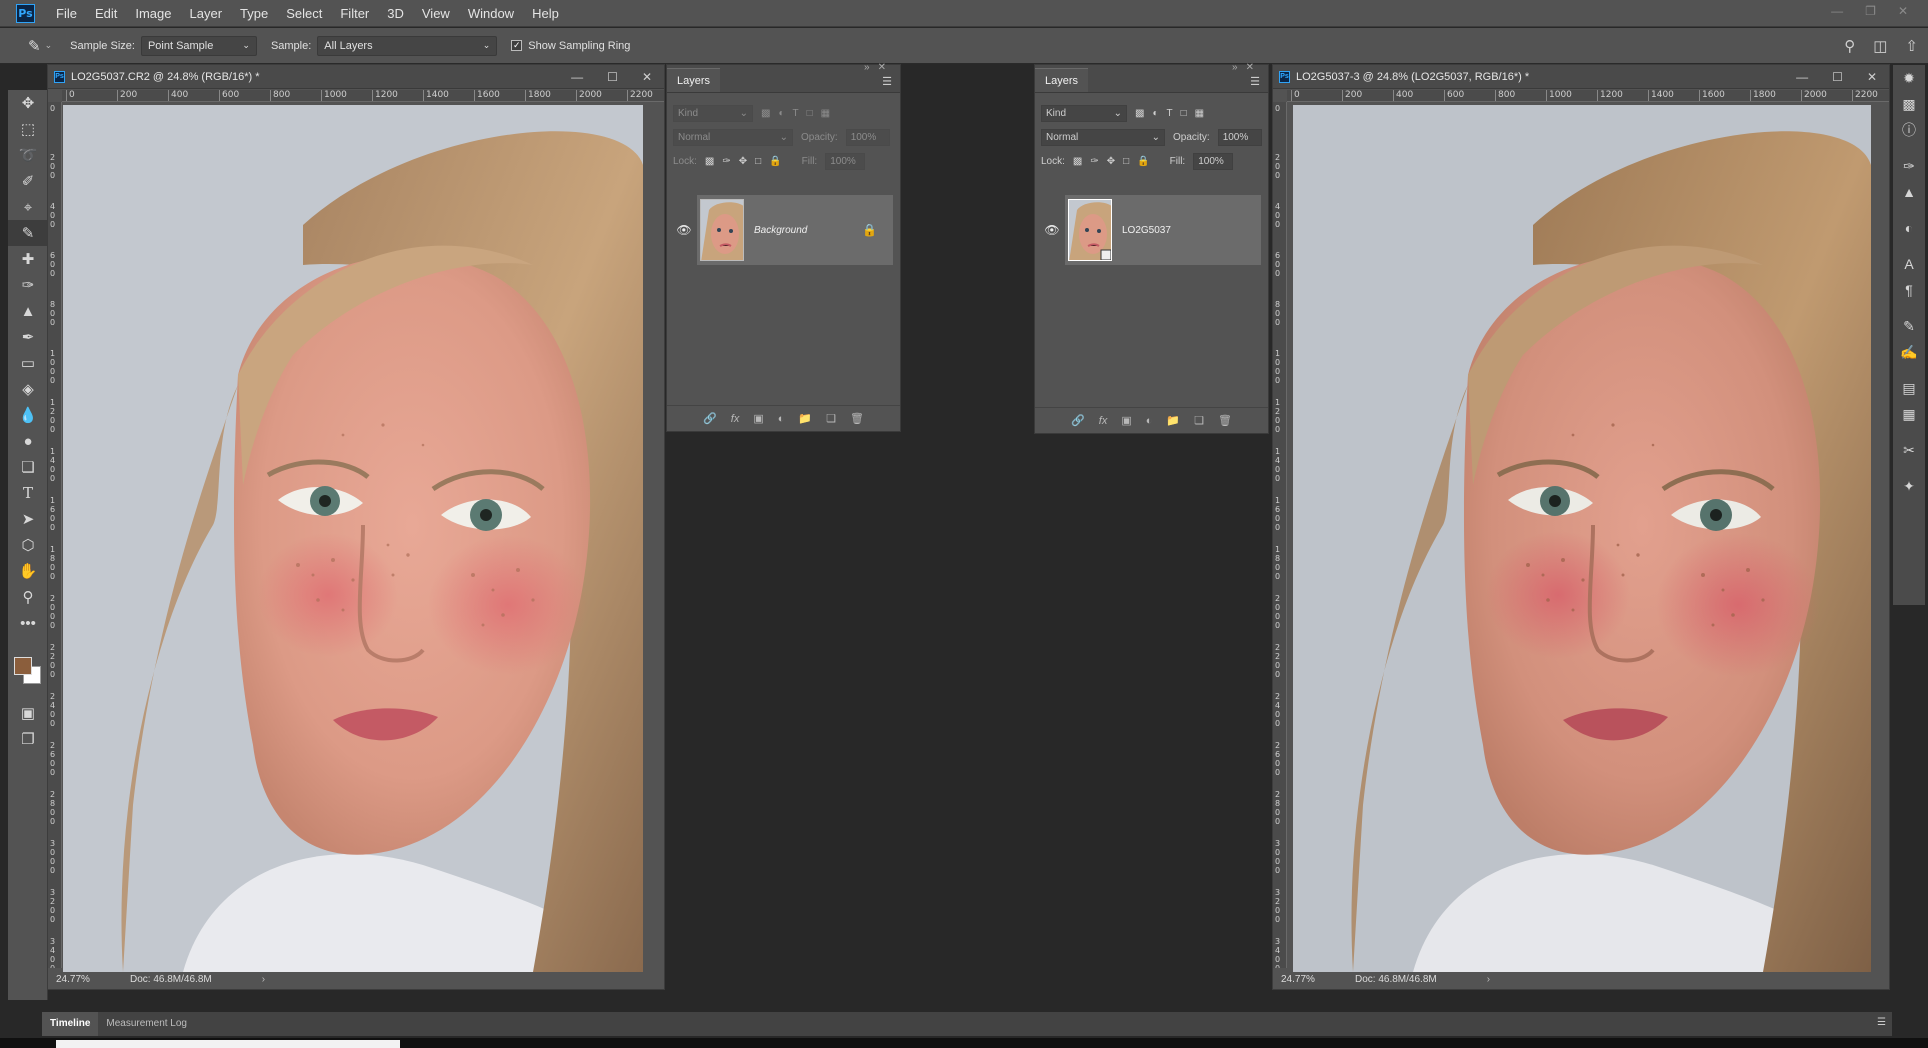  I want to click on notes-icon: ▦, so click(1909, 414).